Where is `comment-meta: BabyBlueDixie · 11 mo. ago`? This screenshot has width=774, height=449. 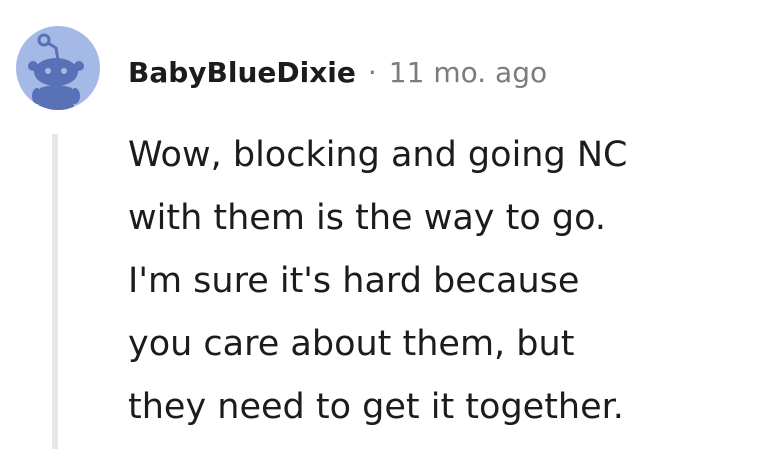
comment-meta: BabyBlueDixie · 11 mo. ago is located at coordinates (337, 72).